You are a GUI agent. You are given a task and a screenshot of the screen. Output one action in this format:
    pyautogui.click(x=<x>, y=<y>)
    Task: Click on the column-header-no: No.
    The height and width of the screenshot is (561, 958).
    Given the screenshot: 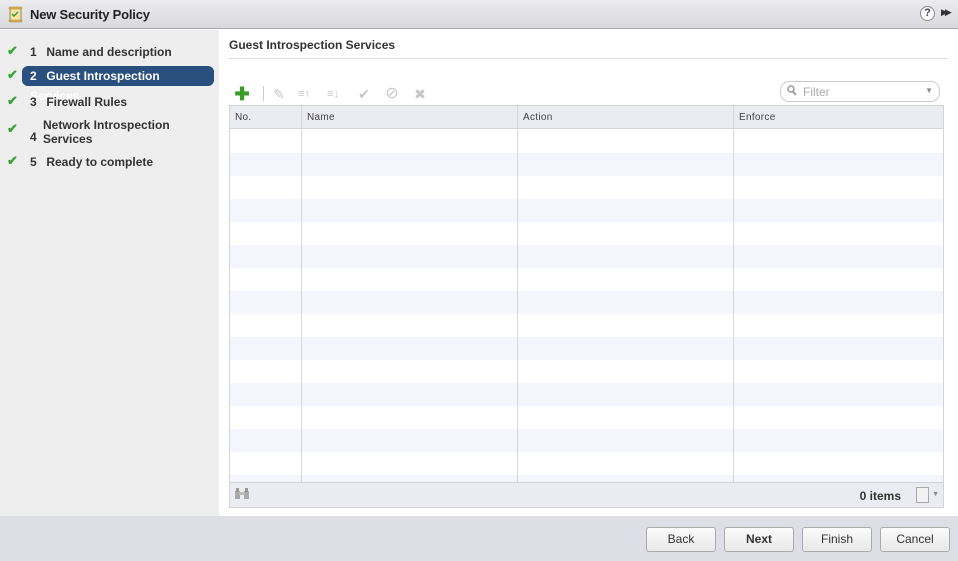 What is the action you would take?
    pyautogui.click(x=266, y=117)
    